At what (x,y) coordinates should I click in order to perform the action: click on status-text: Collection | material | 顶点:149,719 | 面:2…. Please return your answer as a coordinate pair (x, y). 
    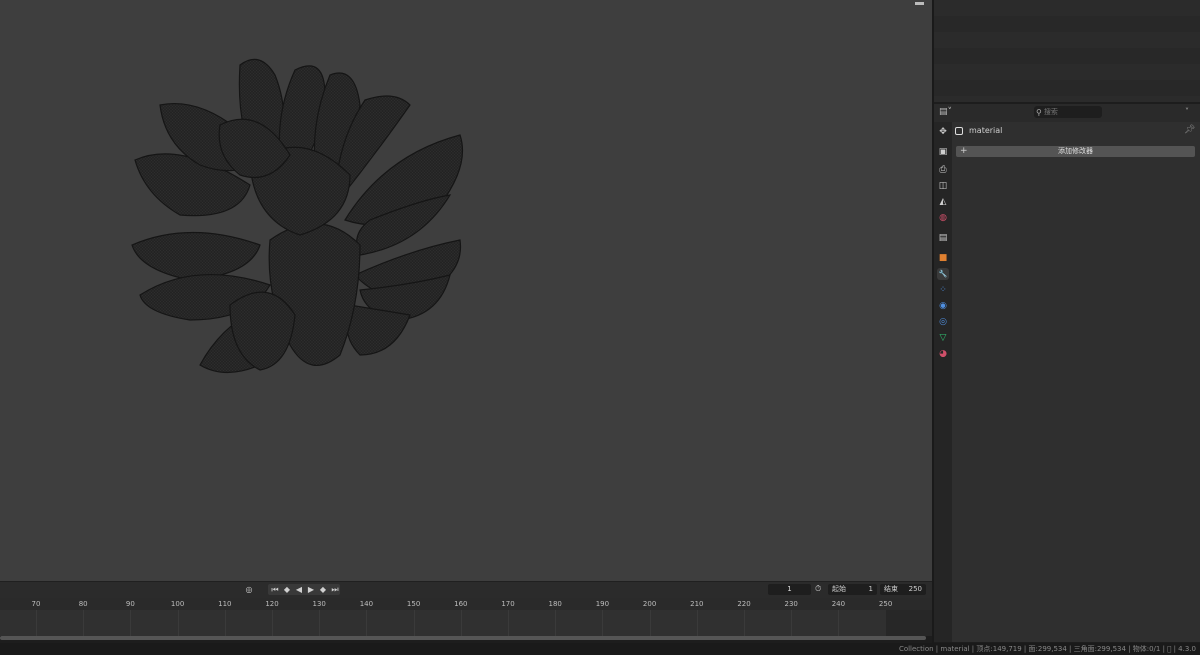
    Looking at the image, I should click on (1047, 649).